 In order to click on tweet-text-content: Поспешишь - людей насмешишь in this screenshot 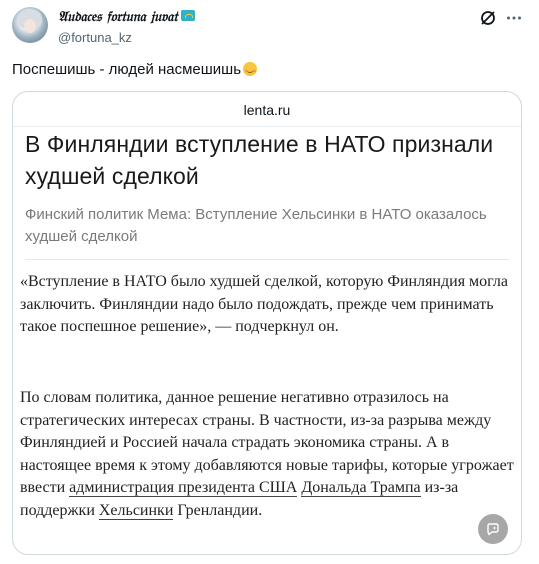, I will do `click(127, 69)`.